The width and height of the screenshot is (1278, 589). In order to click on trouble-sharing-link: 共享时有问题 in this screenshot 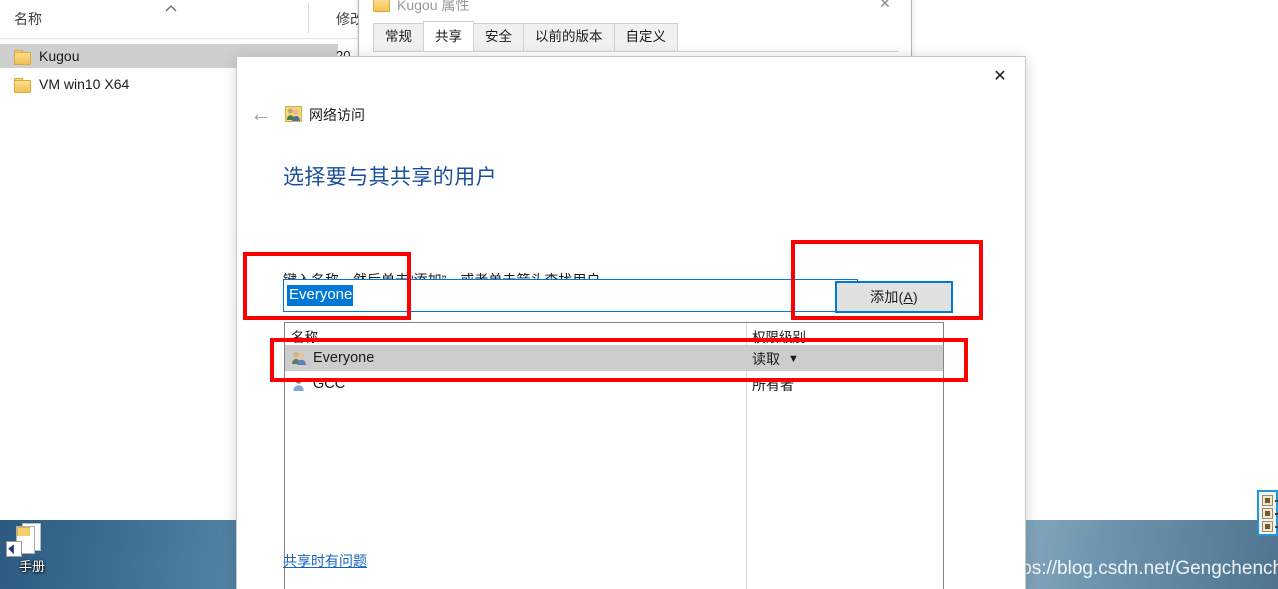, I will do `click(325, 561)`.